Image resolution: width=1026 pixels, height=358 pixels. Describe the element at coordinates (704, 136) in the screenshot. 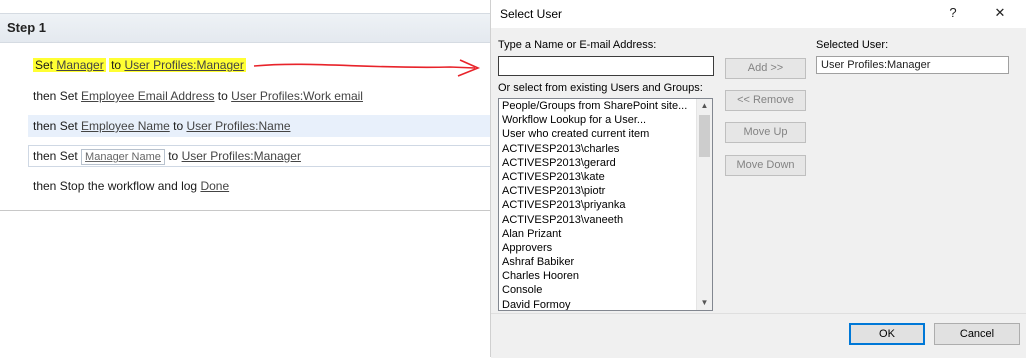

I see `scroll-thumb` at that location.